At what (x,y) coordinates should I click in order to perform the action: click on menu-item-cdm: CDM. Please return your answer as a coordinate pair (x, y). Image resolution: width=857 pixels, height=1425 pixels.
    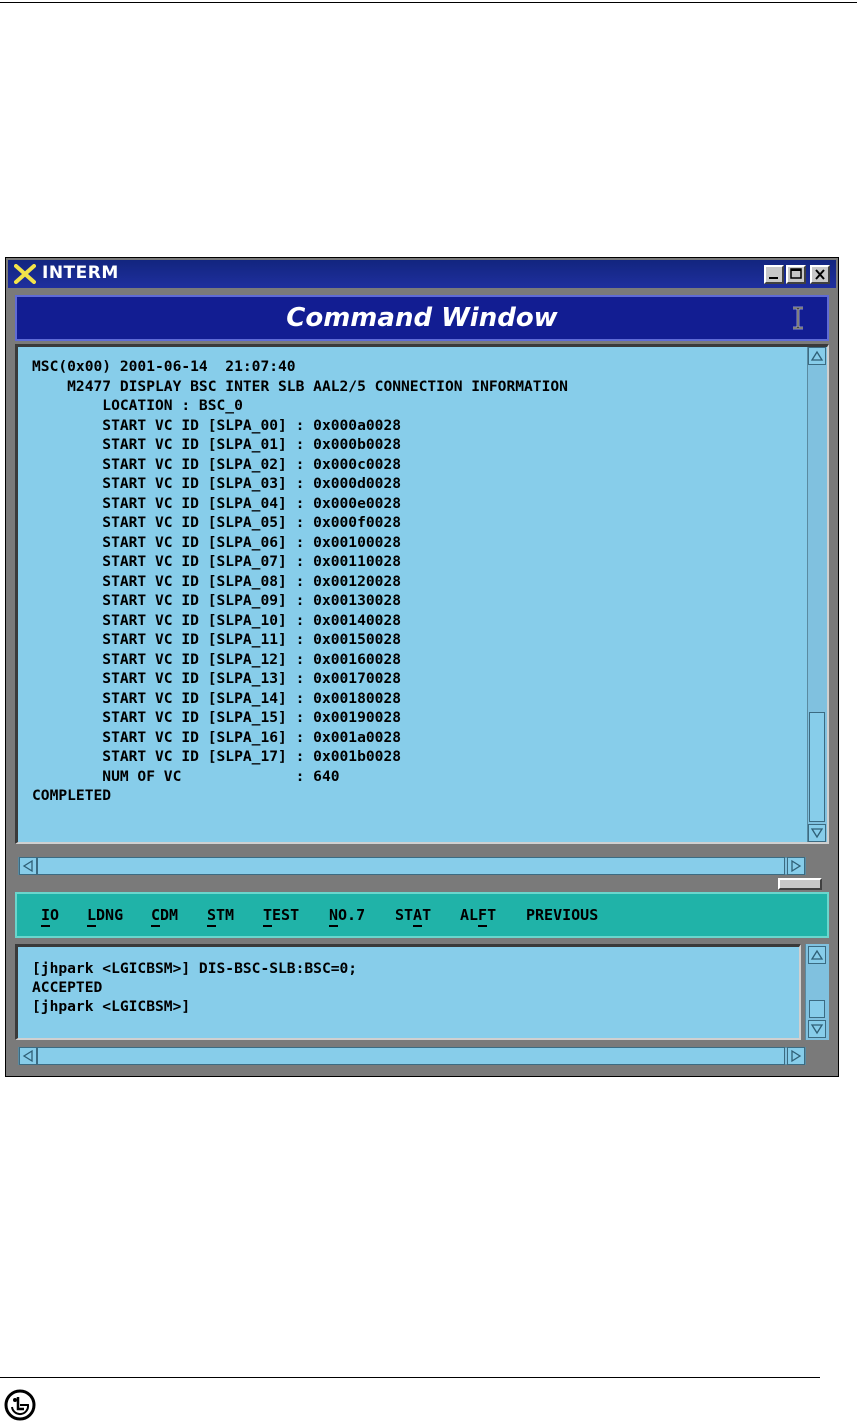
    Looking at the image, I should click on (164, 916).